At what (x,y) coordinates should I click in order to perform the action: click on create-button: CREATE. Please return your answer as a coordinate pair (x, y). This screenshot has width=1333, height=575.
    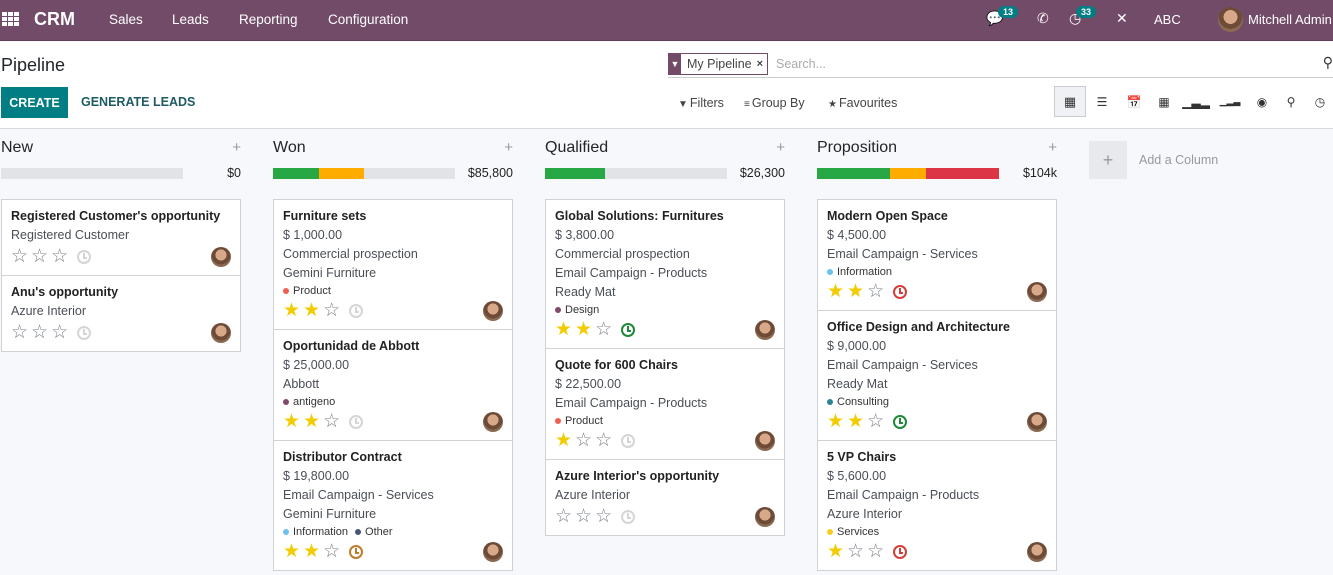
    Looking at the image, I should click on (34, 102).